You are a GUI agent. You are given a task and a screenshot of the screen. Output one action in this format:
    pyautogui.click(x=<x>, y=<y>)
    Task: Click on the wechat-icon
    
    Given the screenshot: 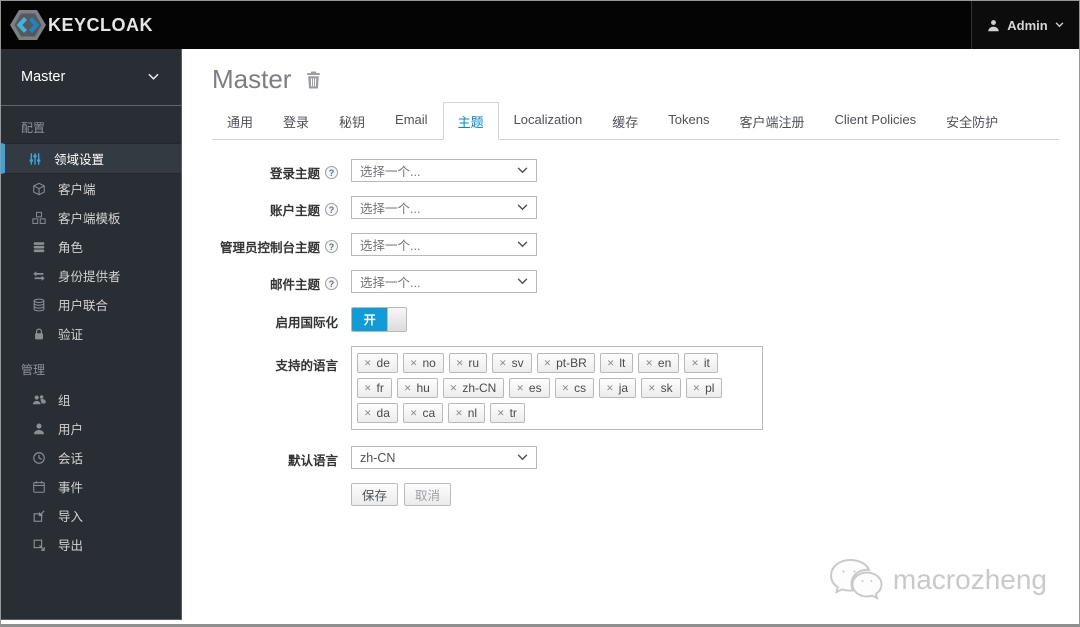 What is the action you would take?
    pyautogui.click(x=856, y=580)
    